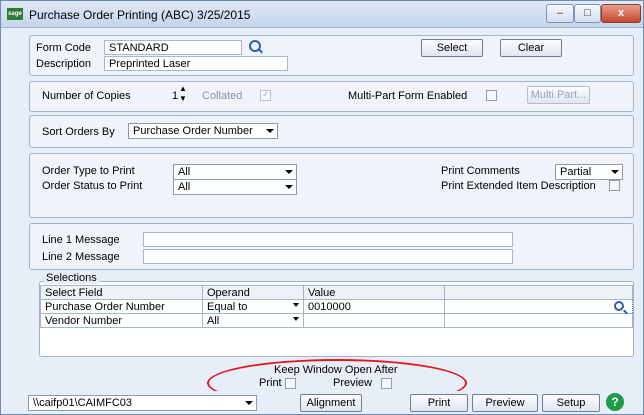 The width and height of the screenshot is (644, 415). I want to click on value-extra-cell, so click(538, 320).